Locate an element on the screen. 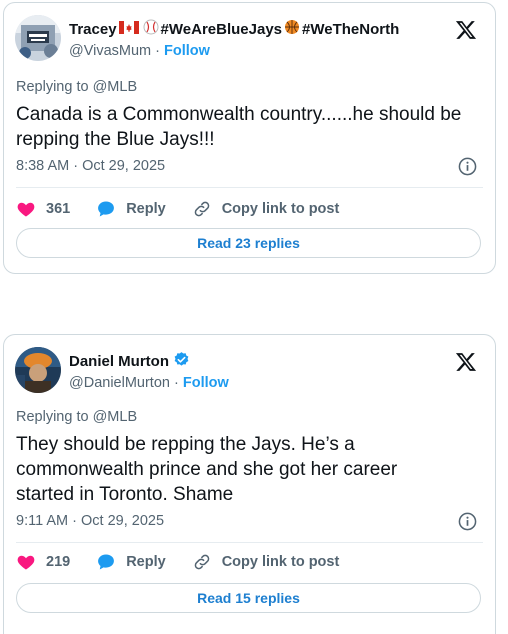 The height and width of the screenshot is (634, 508). like-count: 361 is located at coordinates (58, 209).